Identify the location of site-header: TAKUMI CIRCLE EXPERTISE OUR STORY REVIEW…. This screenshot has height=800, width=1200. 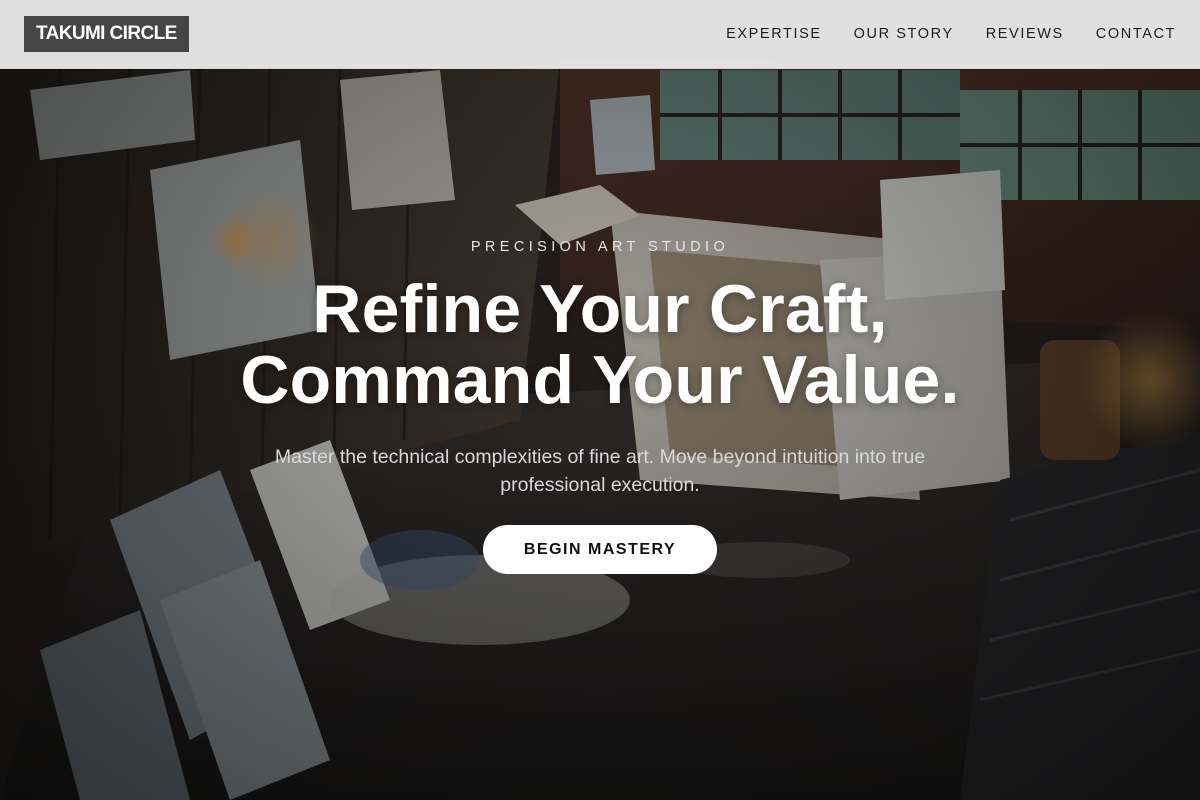
(600, 34).